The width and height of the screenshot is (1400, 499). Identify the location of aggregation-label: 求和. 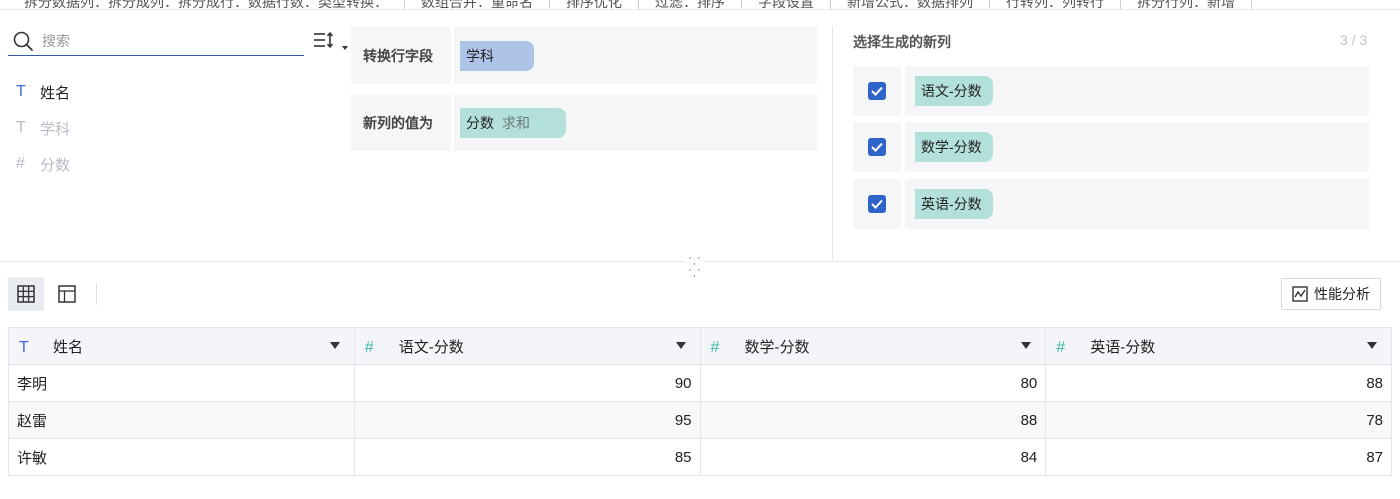
(516, 123).